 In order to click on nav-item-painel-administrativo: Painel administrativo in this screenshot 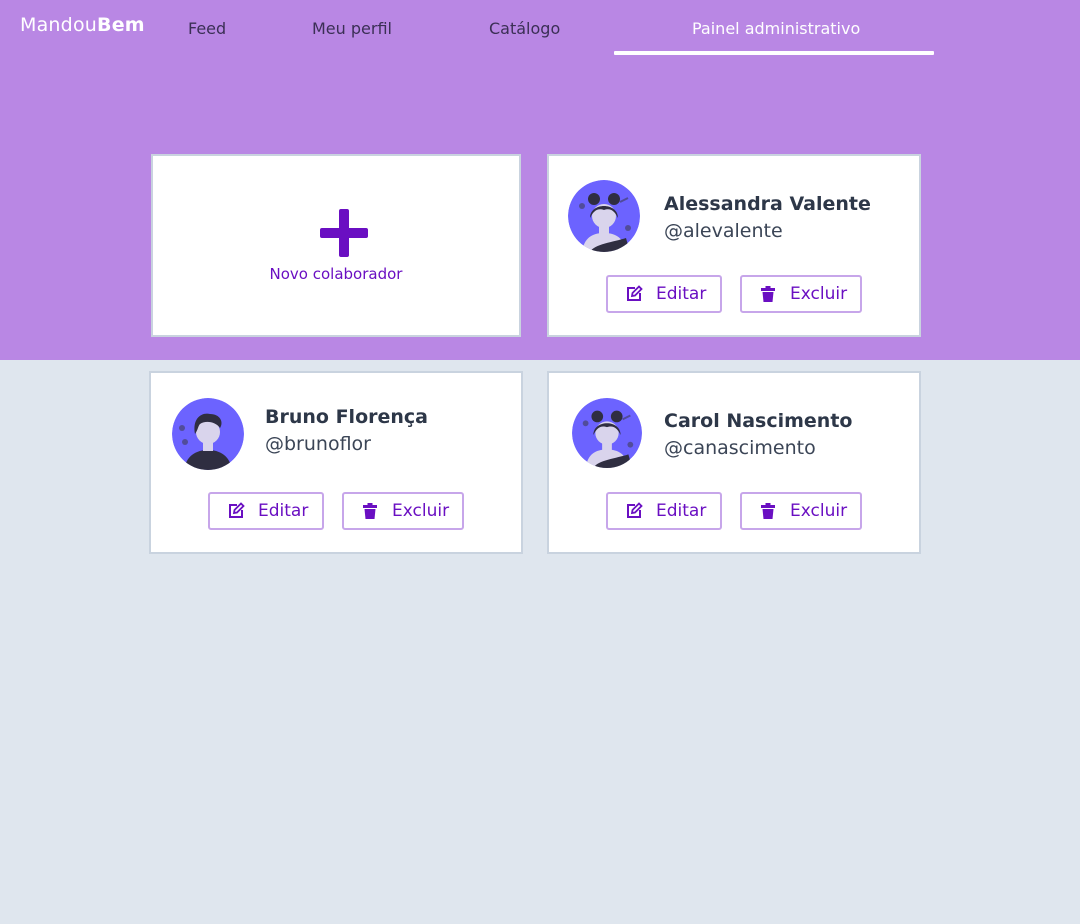, I will do `click(776, 28)`.